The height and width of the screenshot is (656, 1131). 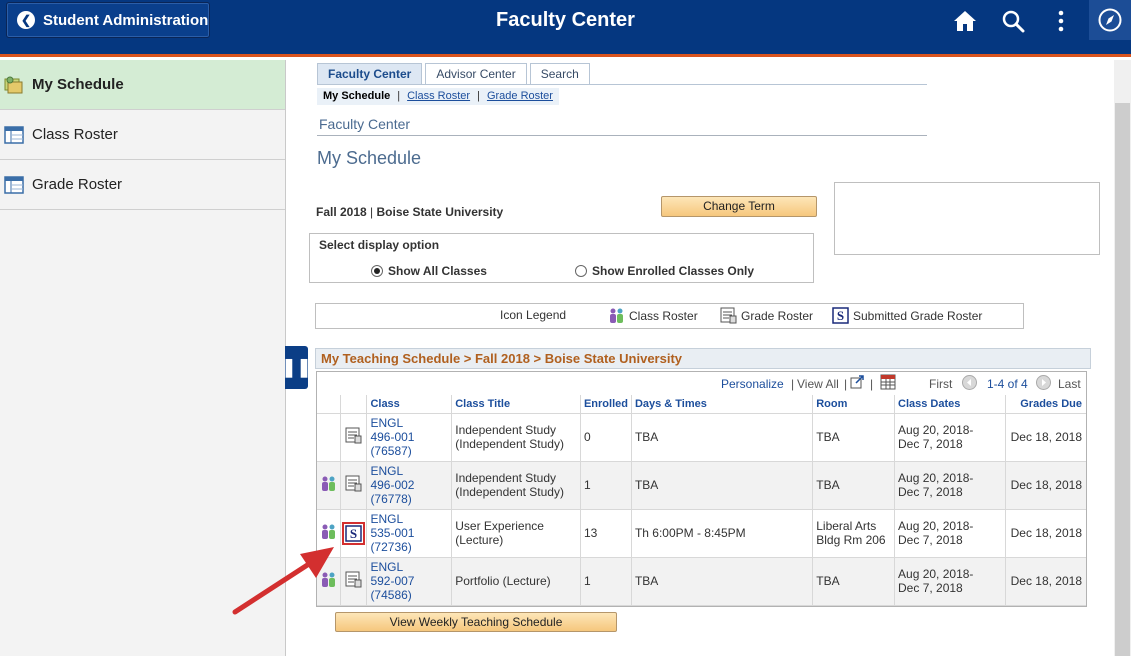 What do you see at coordinates (1061, 21) in the screenshot?
I see `more-vertical-icon` at bounding box center [1061, 21].